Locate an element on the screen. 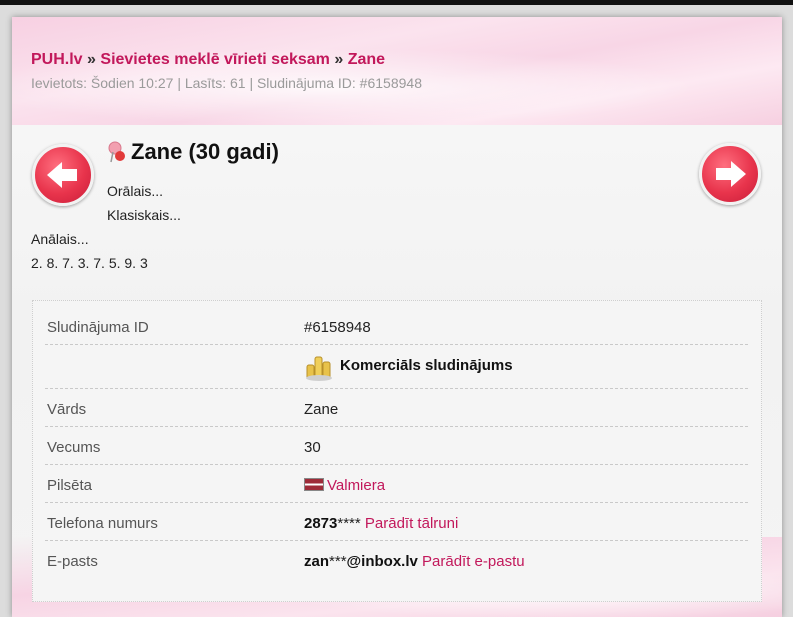  detail-row-commercial: Komerciāls sludinājums is located at coordinates (396, 367).